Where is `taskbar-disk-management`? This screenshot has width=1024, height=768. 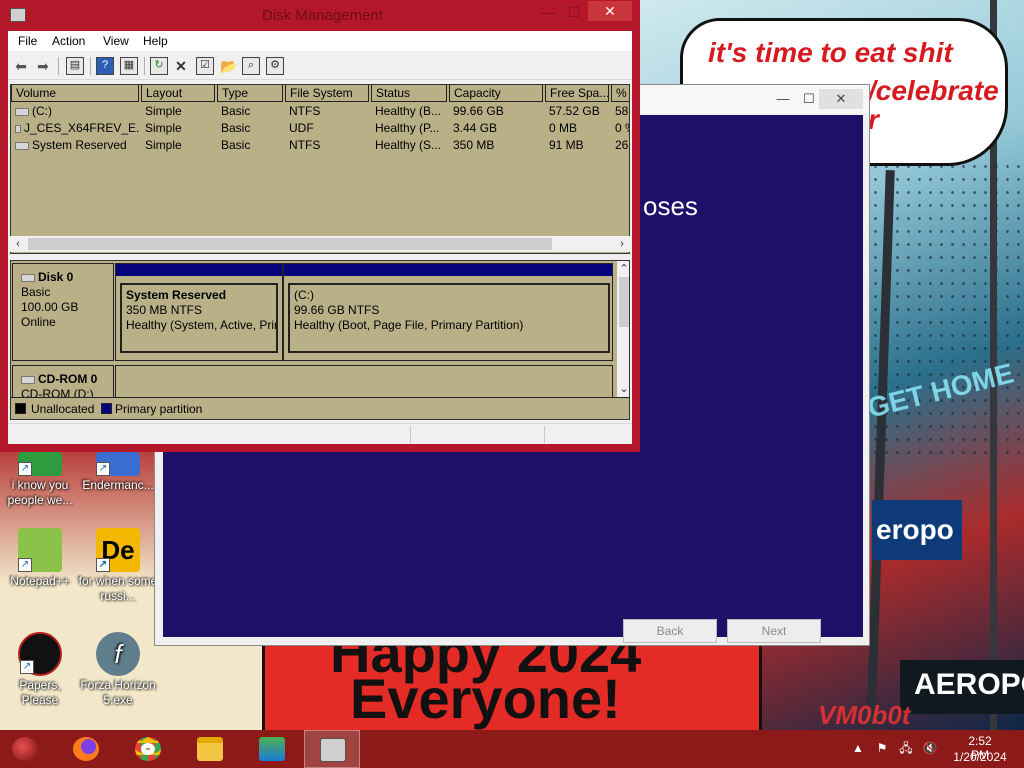
taskbar-disk-management is located at coordinates (332, 749).